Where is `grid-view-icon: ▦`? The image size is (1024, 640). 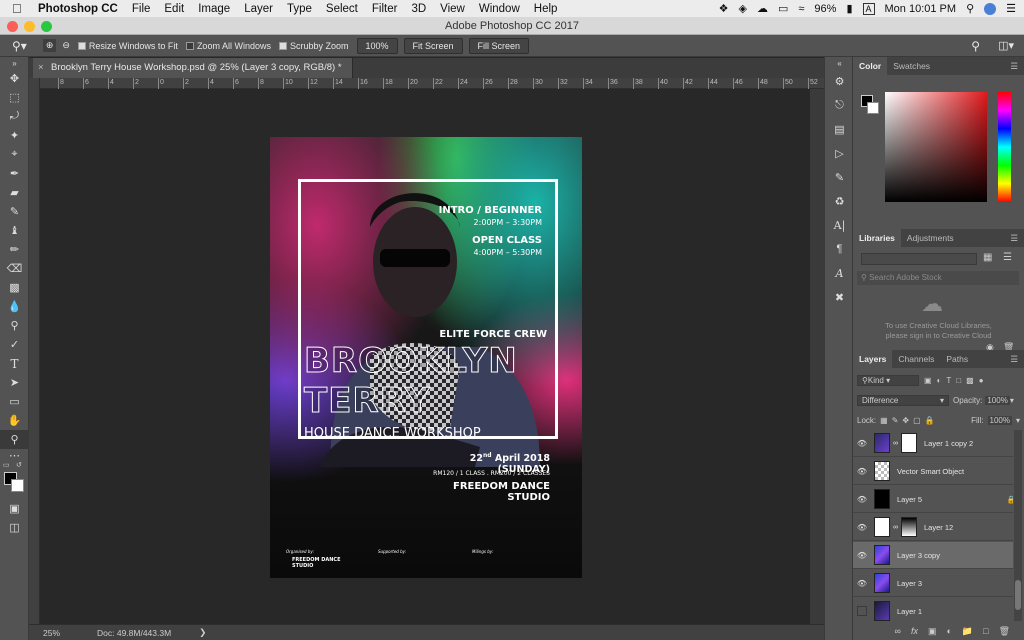
grid-view-icon: ▦ is located at coordinates (987, 257).